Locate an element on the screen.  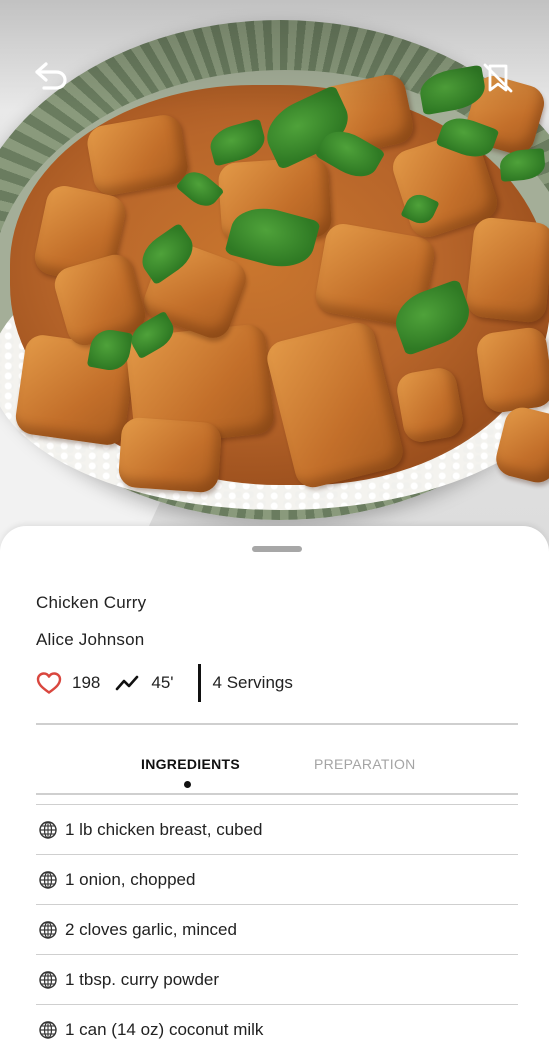
cook-time: 45' is located at coordinates (162, 682).